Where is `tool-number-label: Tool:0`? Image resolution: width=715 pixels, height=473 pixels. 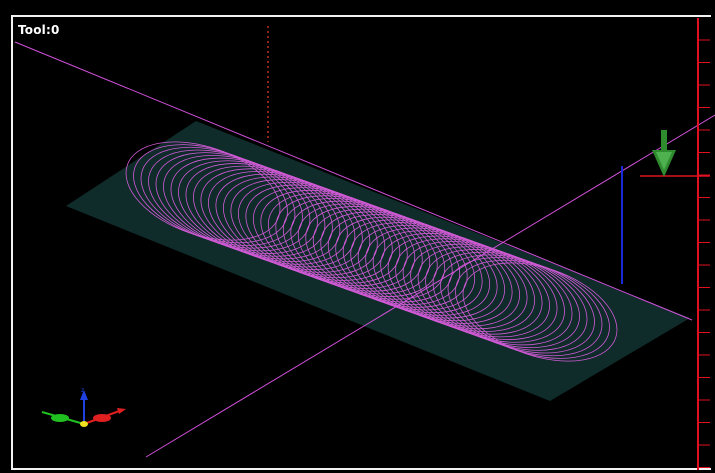 tool-number-label: Tool:0 is located at coordinates (39, 30).